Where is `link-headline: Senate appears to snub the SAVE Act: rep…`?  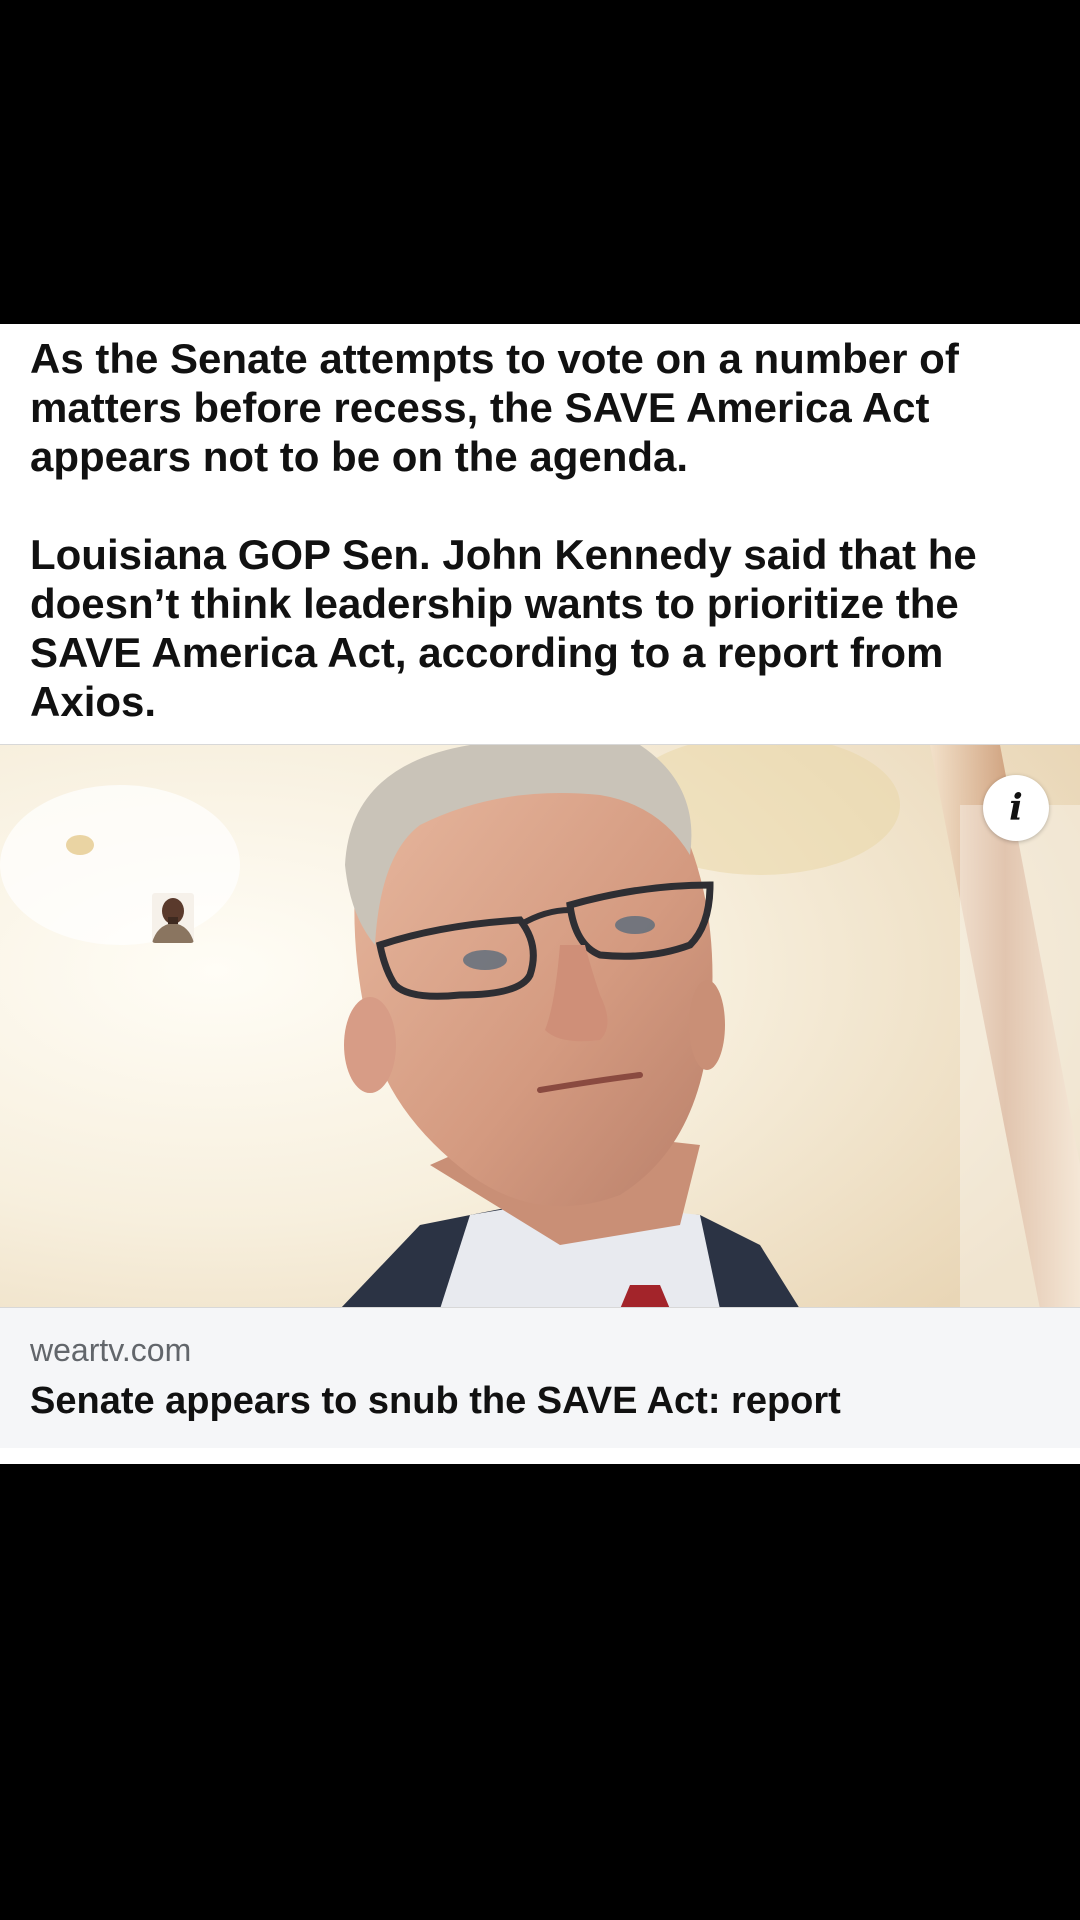
link-headline: Senate appears to snub the SAVE Act: rep… is located at coordinates (435, 1401).